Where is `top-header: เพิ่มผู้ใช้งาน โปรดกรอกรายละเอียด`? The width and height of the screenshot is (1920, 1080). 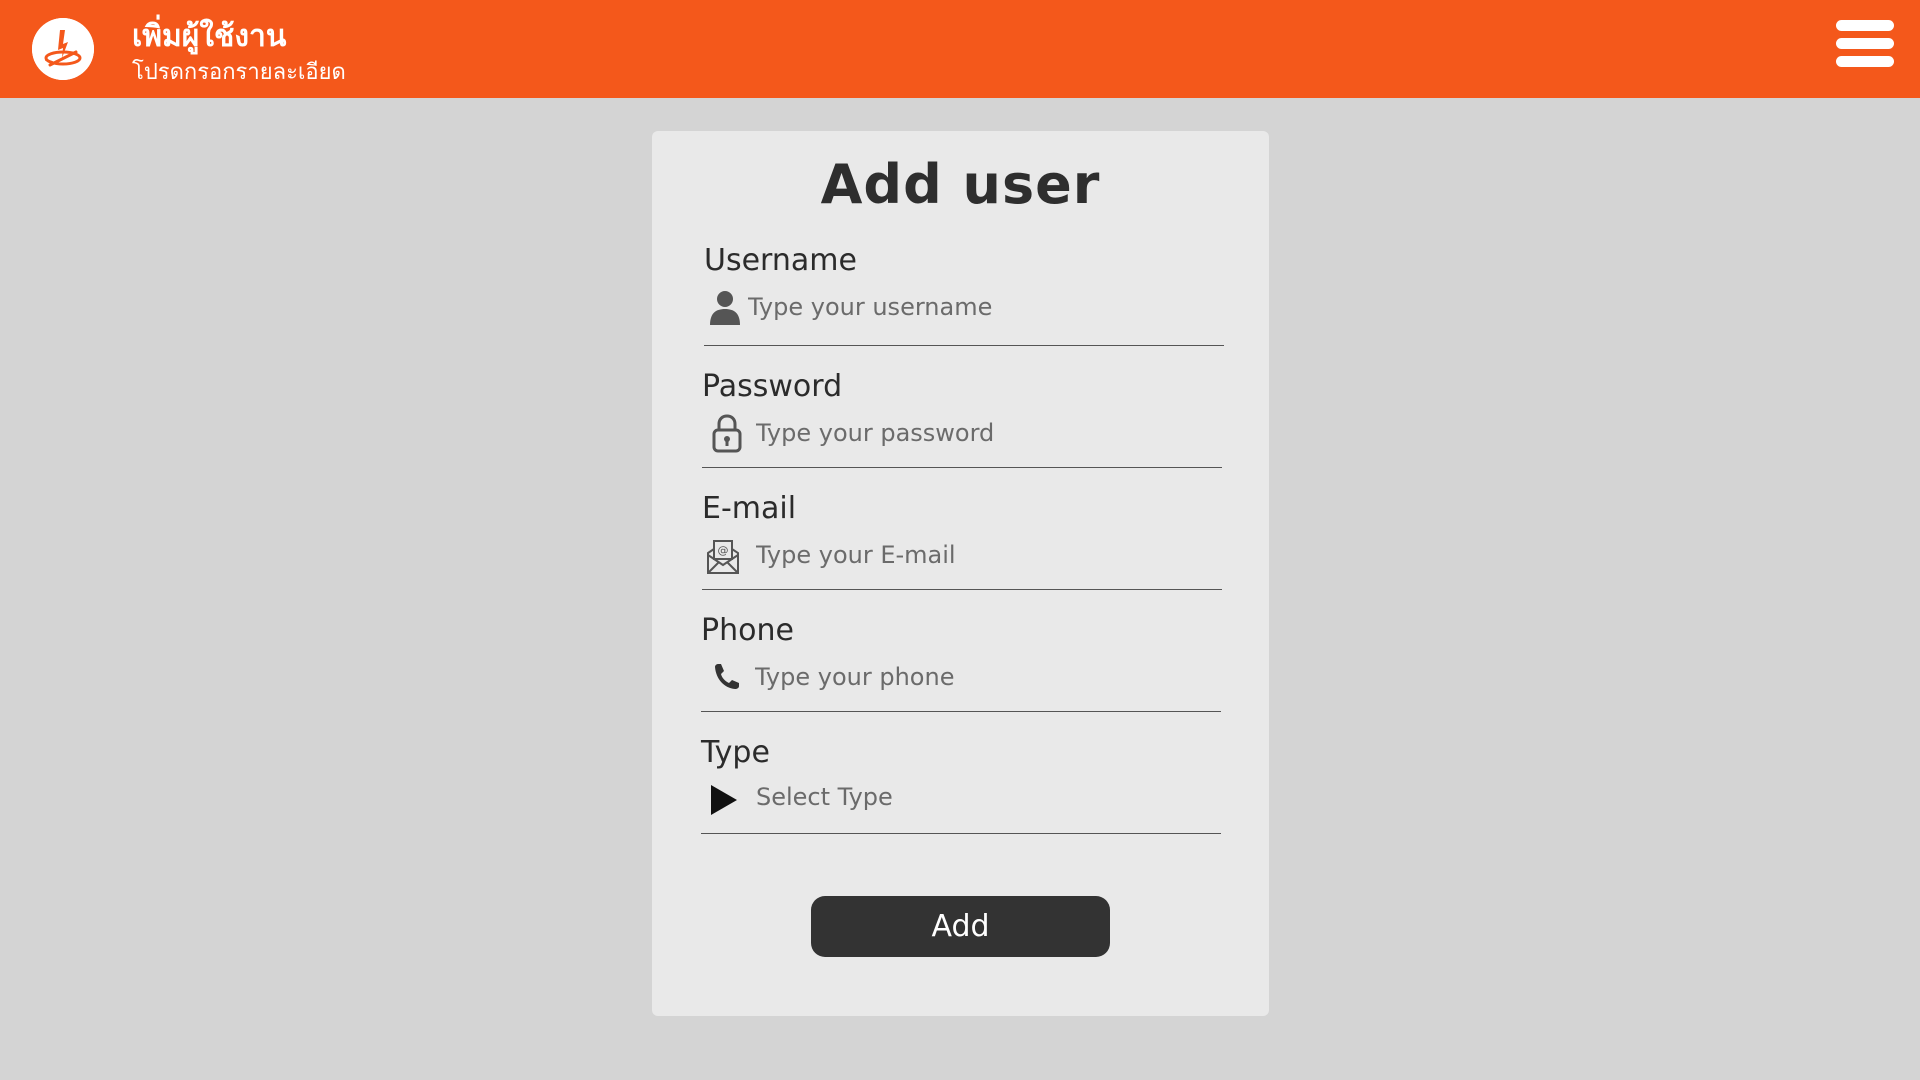 top-header: เพิ่มผู้ใช้งาน โปรดกรอกรายละเอียด is located at coordinates (960, 49).